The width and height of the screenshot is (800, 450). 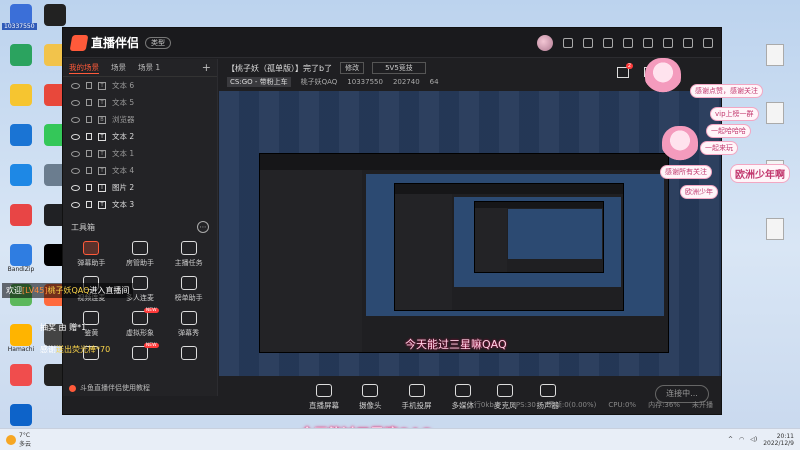 I want to click on add-scene-icon: +, so click(x=206, y=67).